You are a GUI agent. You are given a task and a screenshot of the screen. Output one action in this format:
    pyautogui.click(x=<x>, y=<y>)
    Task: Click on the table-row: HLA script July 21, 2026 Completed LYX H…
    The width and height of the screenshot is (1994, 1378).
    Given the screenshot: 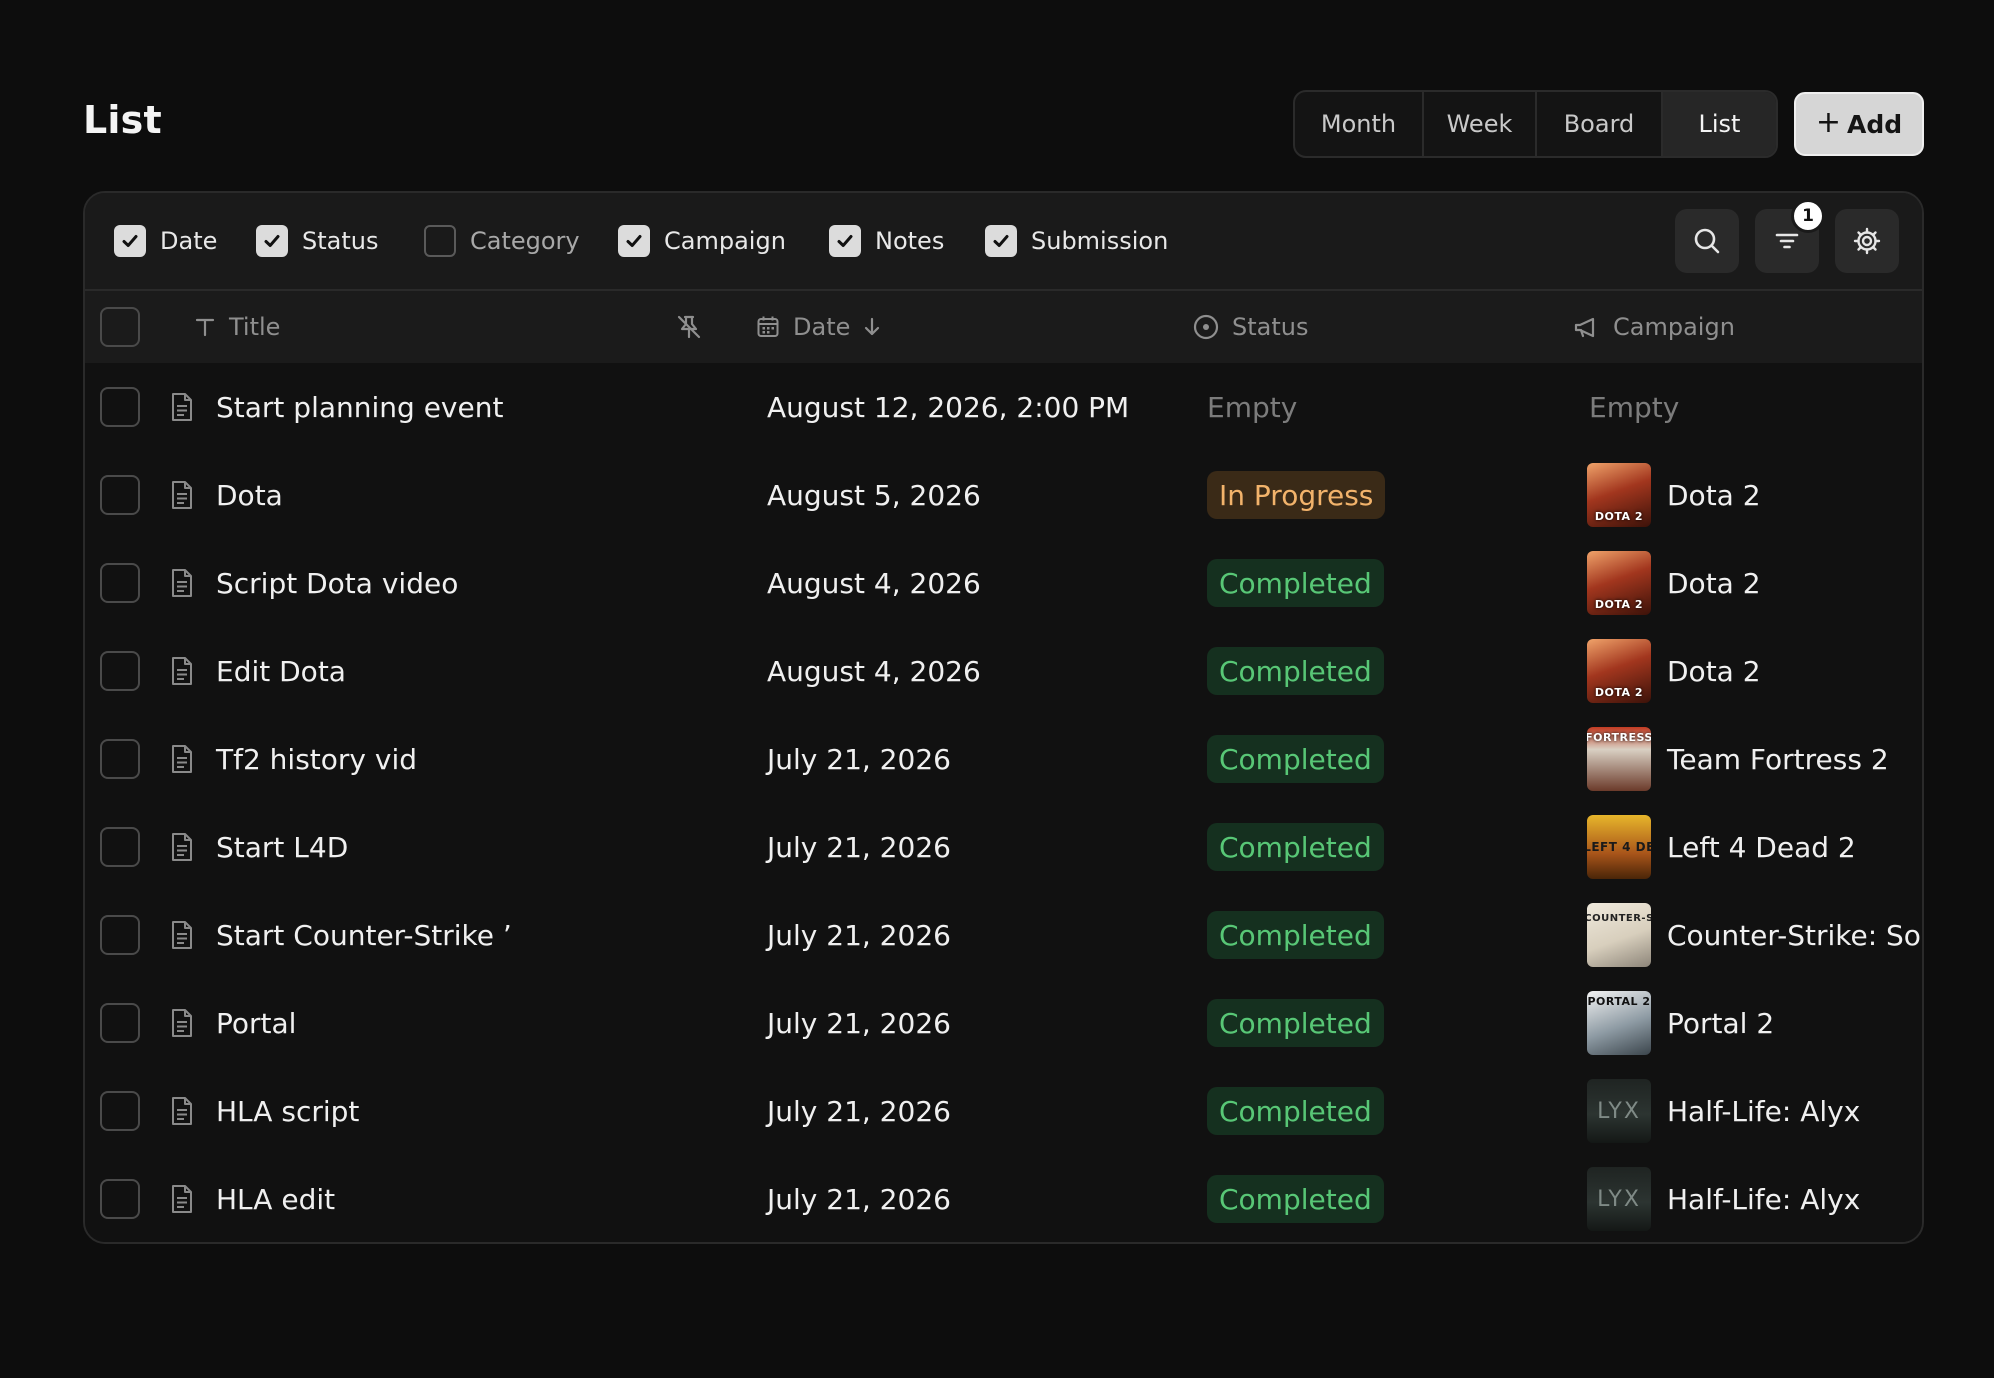 What is the action you would take?
    pyautogui.click(x=1003, y=1111)
    